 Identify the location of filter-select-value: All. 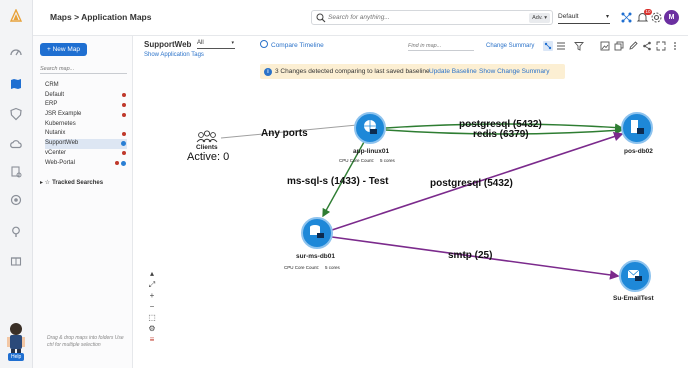
(200, 43).